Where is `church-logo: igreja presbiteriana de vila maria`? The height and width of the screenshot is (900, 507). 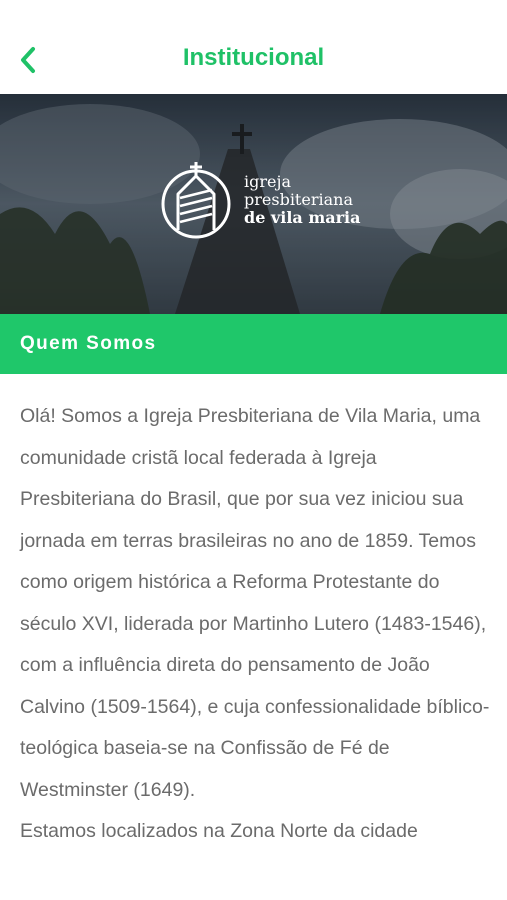 church-logo: igreja presbiteriana de vila maria is located at coordinates (260, 200).